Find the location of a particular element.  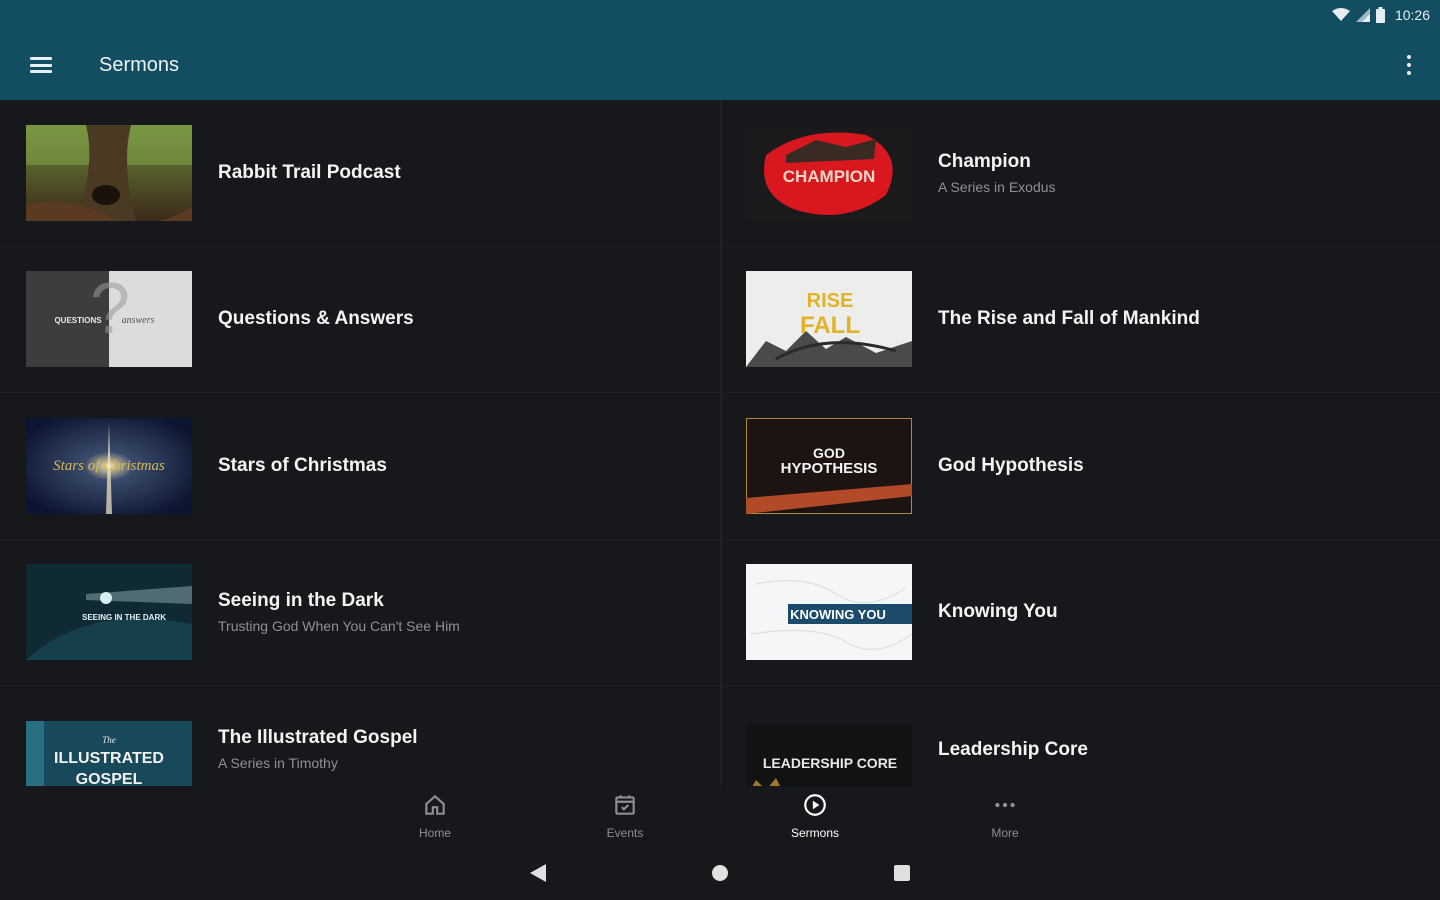

home-button-icon is located at coordinates (720, 873).